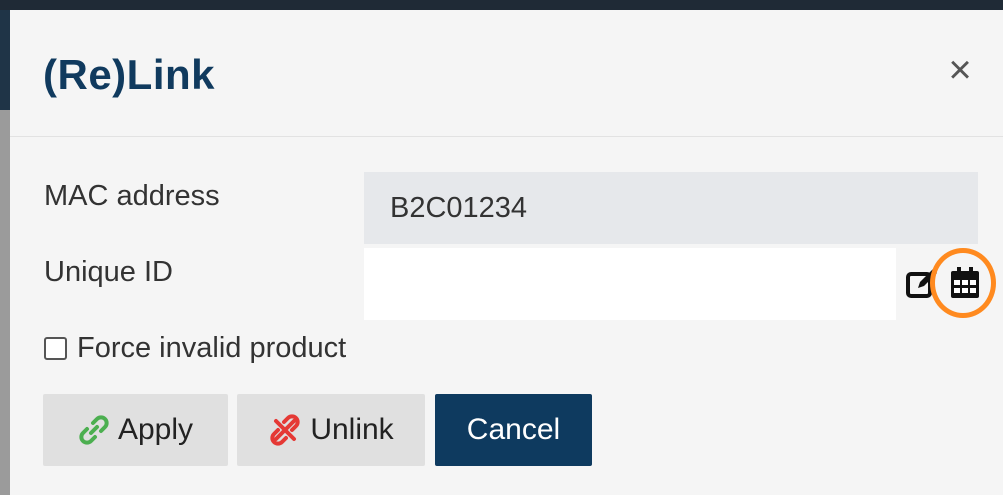 The height and width of the screenshot is (495, 1003). What do you see at coordinates (630, 284) in the screenshot?
I see `unique-id-input` at bounding box center [630, 284].